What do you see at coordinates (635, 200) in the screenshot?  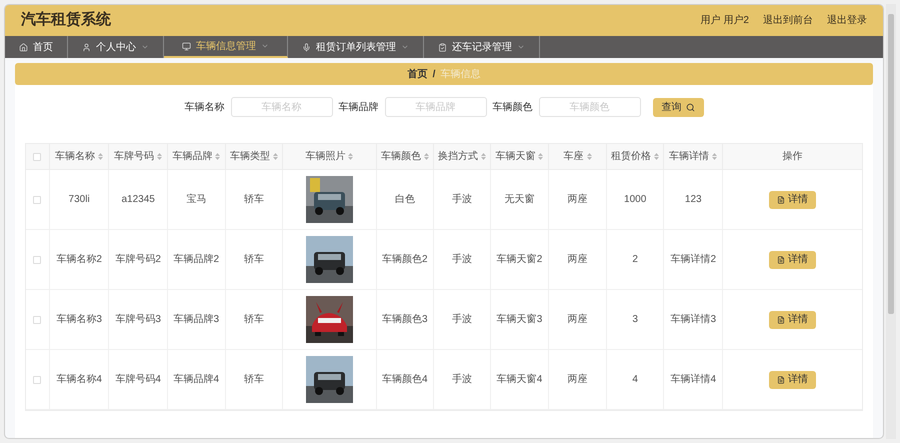 I see `table-cell-text: 1000` at bounding box center [635, 200].